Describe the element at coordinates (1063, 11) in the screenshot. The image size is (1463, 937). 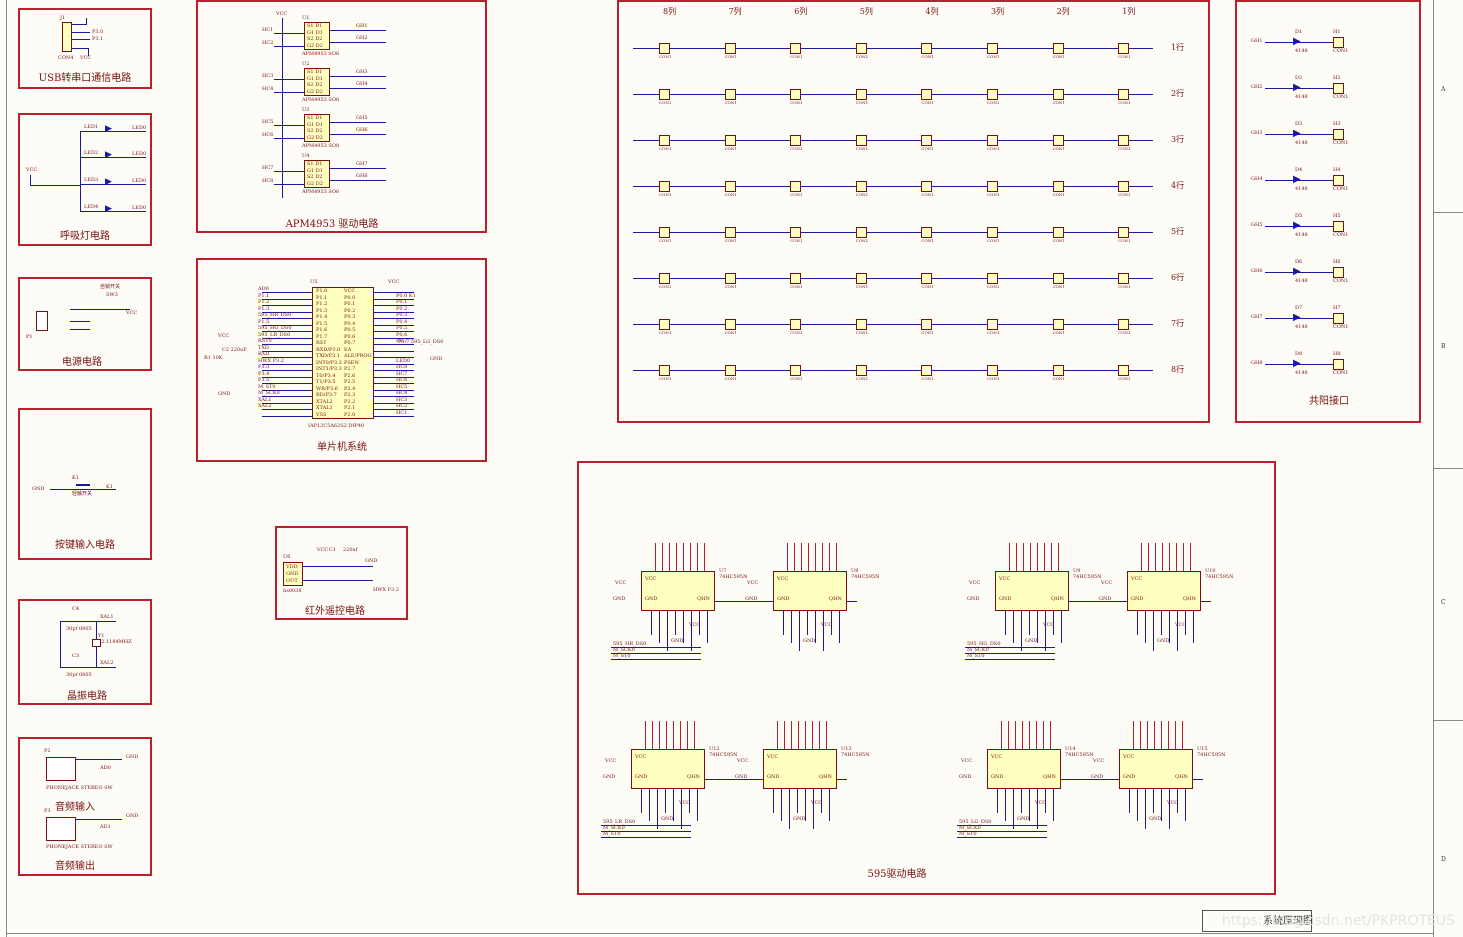
I see `matrix-col-6: 2列` at that location.